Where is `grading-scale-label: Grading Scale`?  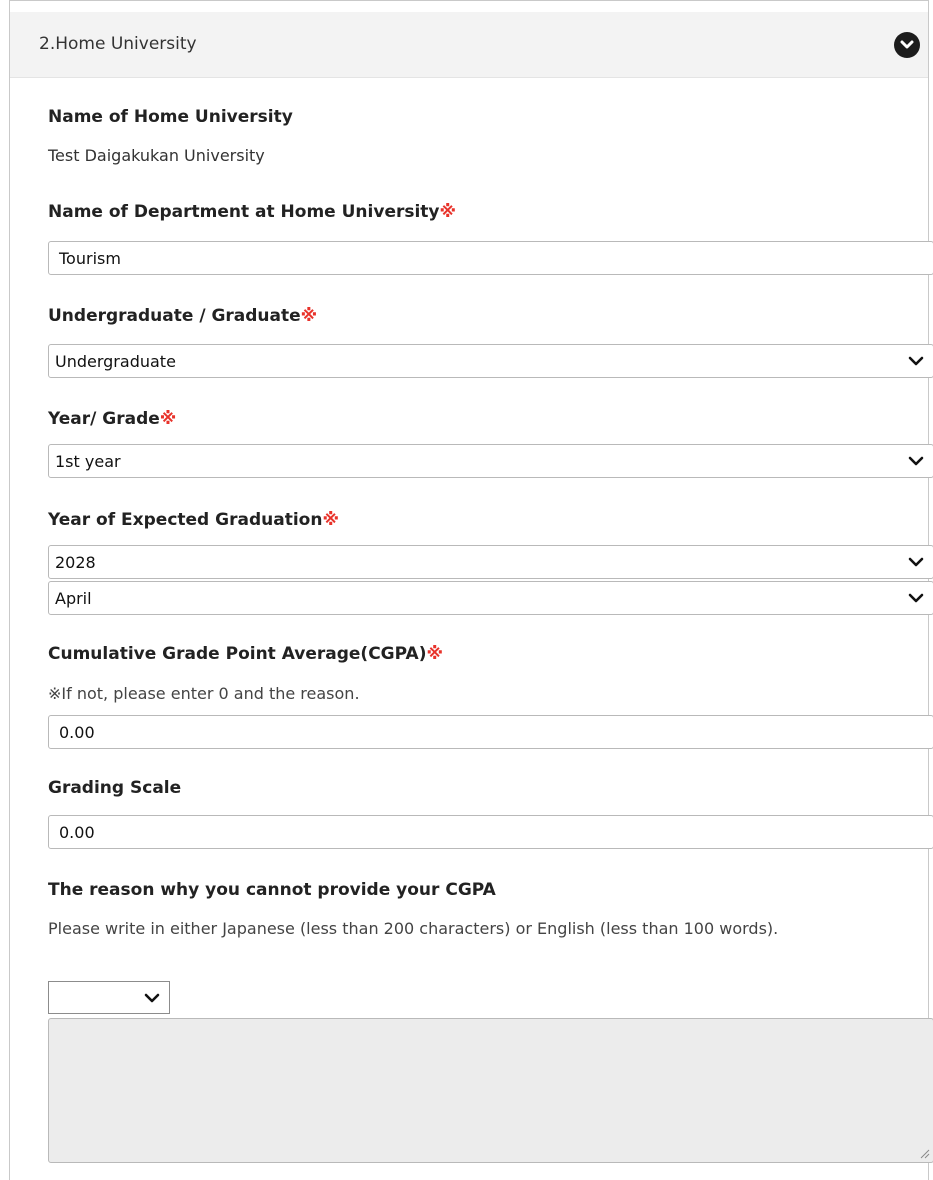
grading-scale-label: Grading Scale is located at coordinates (115, 788).